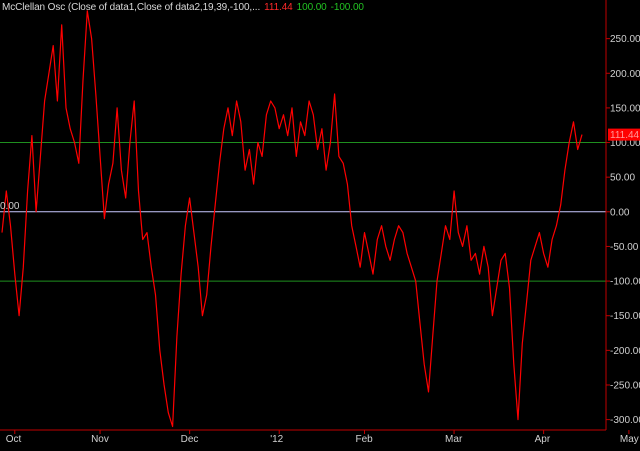 The width and height of the screenshot is (640, 451). Describe the element at coordinates (14, 439) in the screenshot. I see `x-tick-label: Oct` at that location.